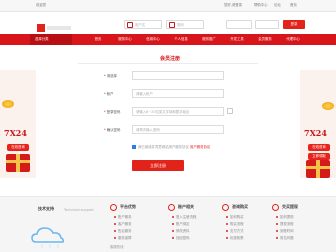 This screenshot has height=252, width=336. What do you see at coordinates (144, 94) in the screenshot?
I see `account-placeholder: 请输入帐户` at bounding box center [144, 94].